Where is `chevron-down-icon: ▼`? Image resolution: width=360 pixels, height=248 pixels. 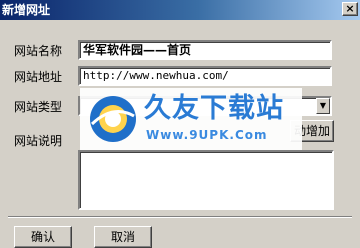 chevron-down-icon: ▼ is located at coordinates (323, 106).